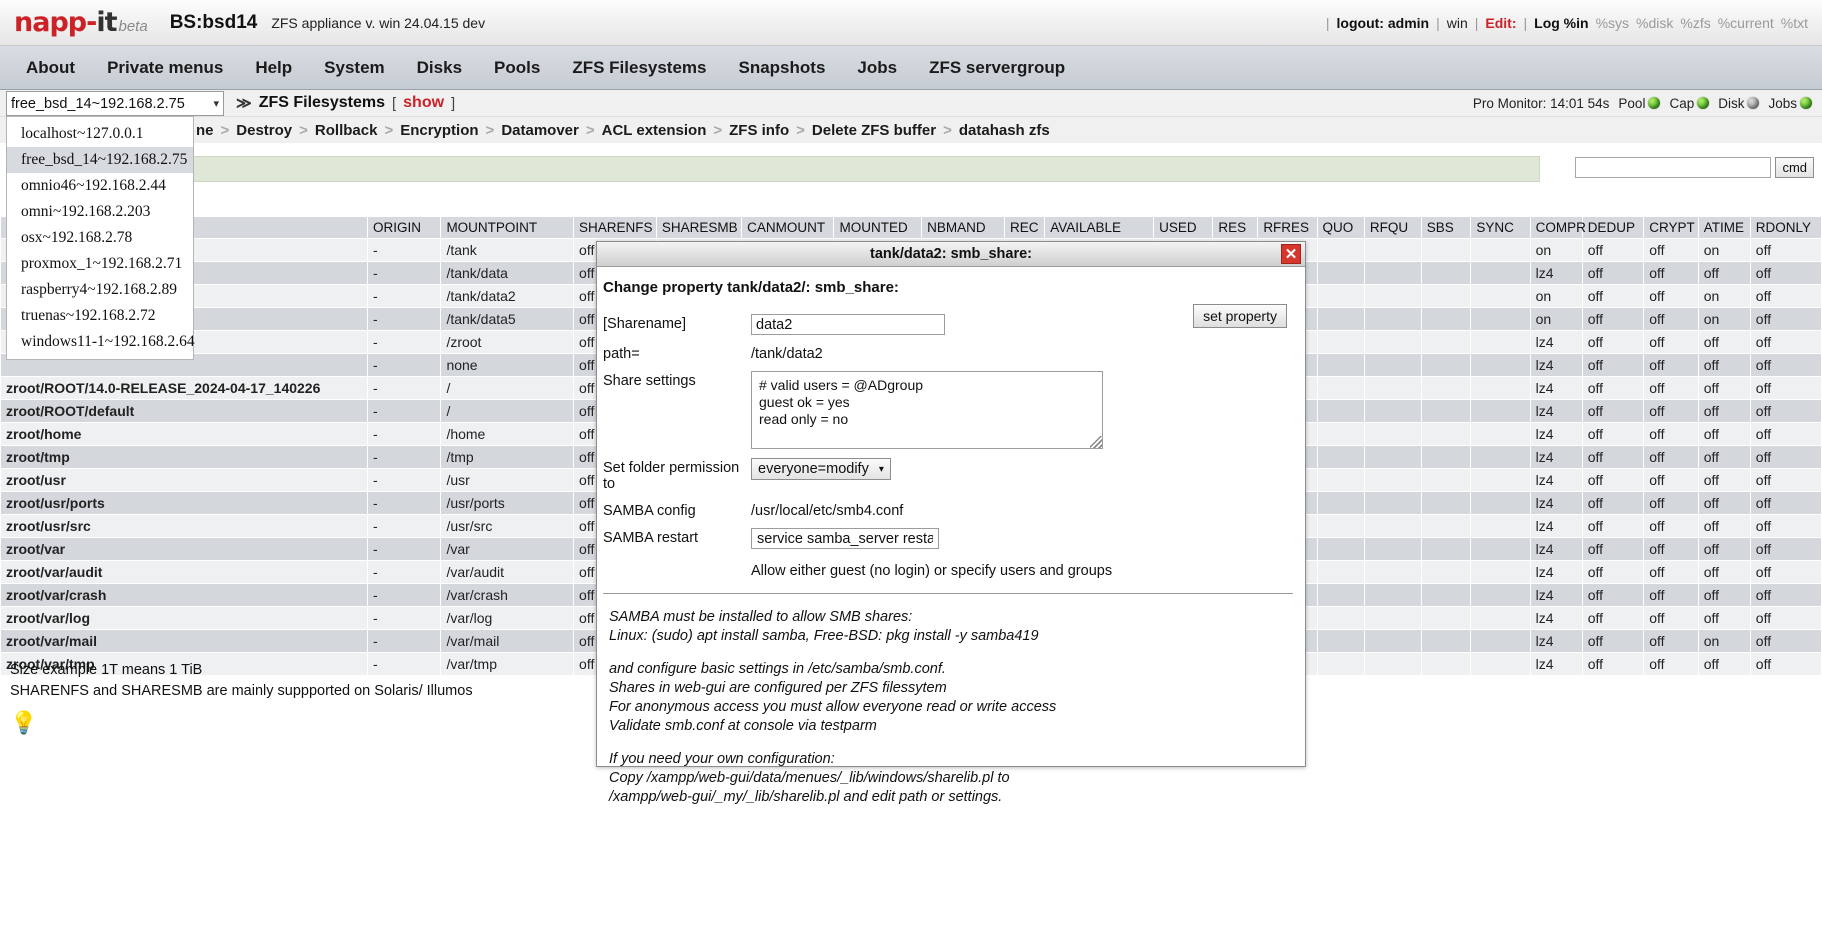 The width and height of the screenshot is (1822, 928). I want to click on nav-item-zfs-servergroup: ZFS servergroup, so click(997, 68).